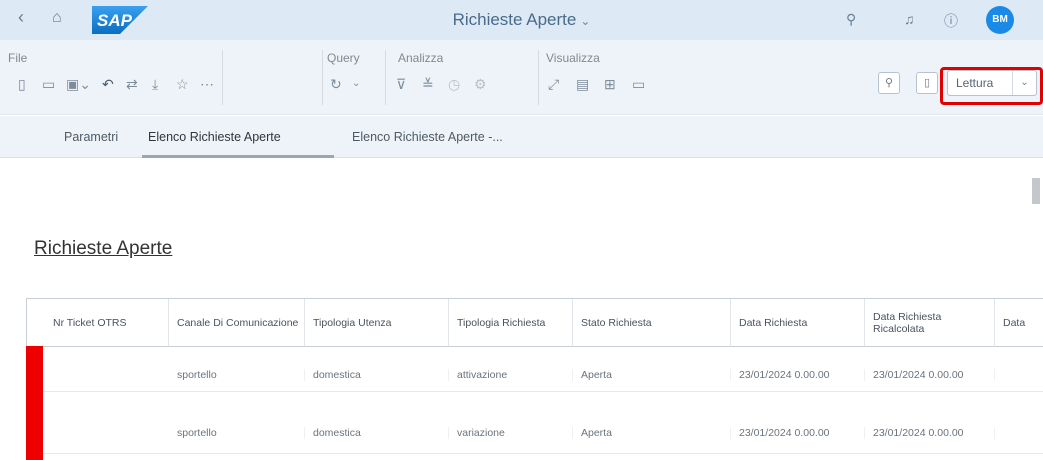 The height and width of the screenshot is (460, 1043). Describe the element at coordinates (638, 84) in the screenshot. I see `present-icon: ▭` at that location.